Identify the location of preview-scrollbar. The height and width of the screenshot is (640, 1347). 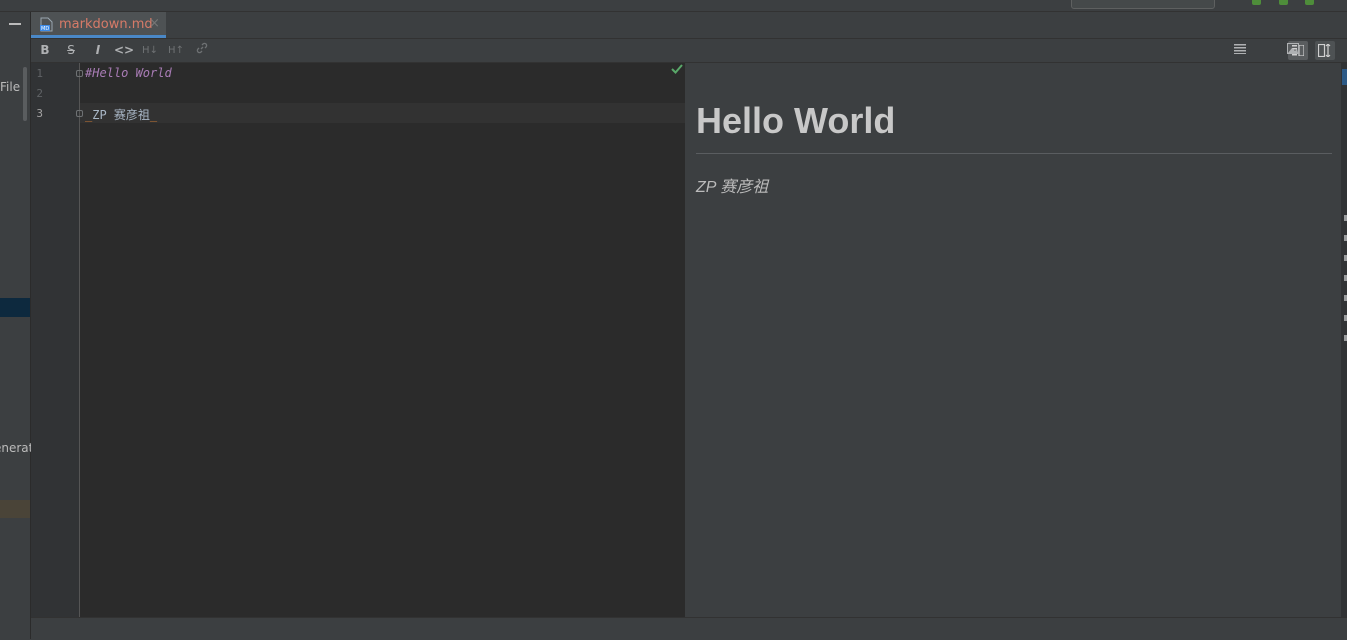
(1344, 351).